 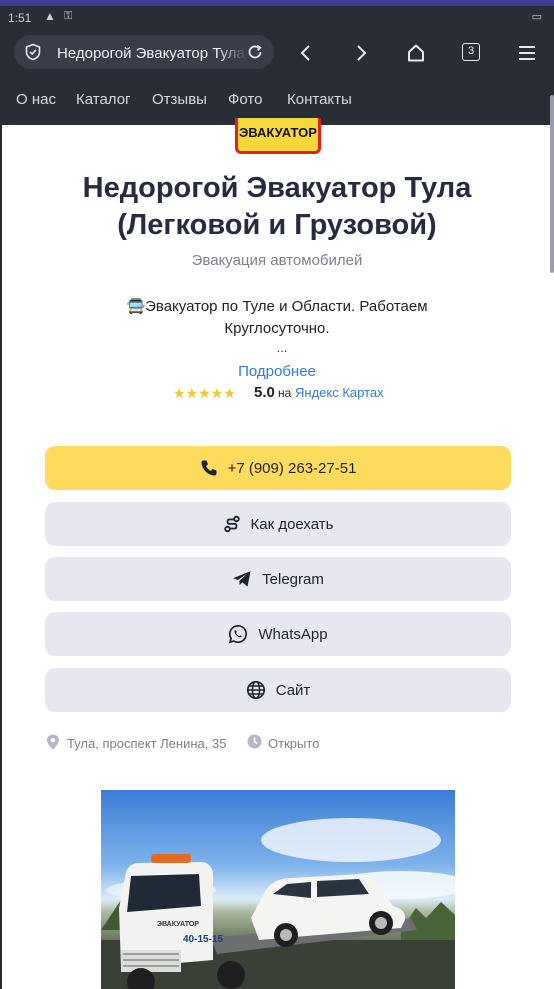 What do you see at coordinates (339, 392) in the screenshot?
I see `yandex-maps-link: Яндекс Картах` at bounding box center [339, 392].